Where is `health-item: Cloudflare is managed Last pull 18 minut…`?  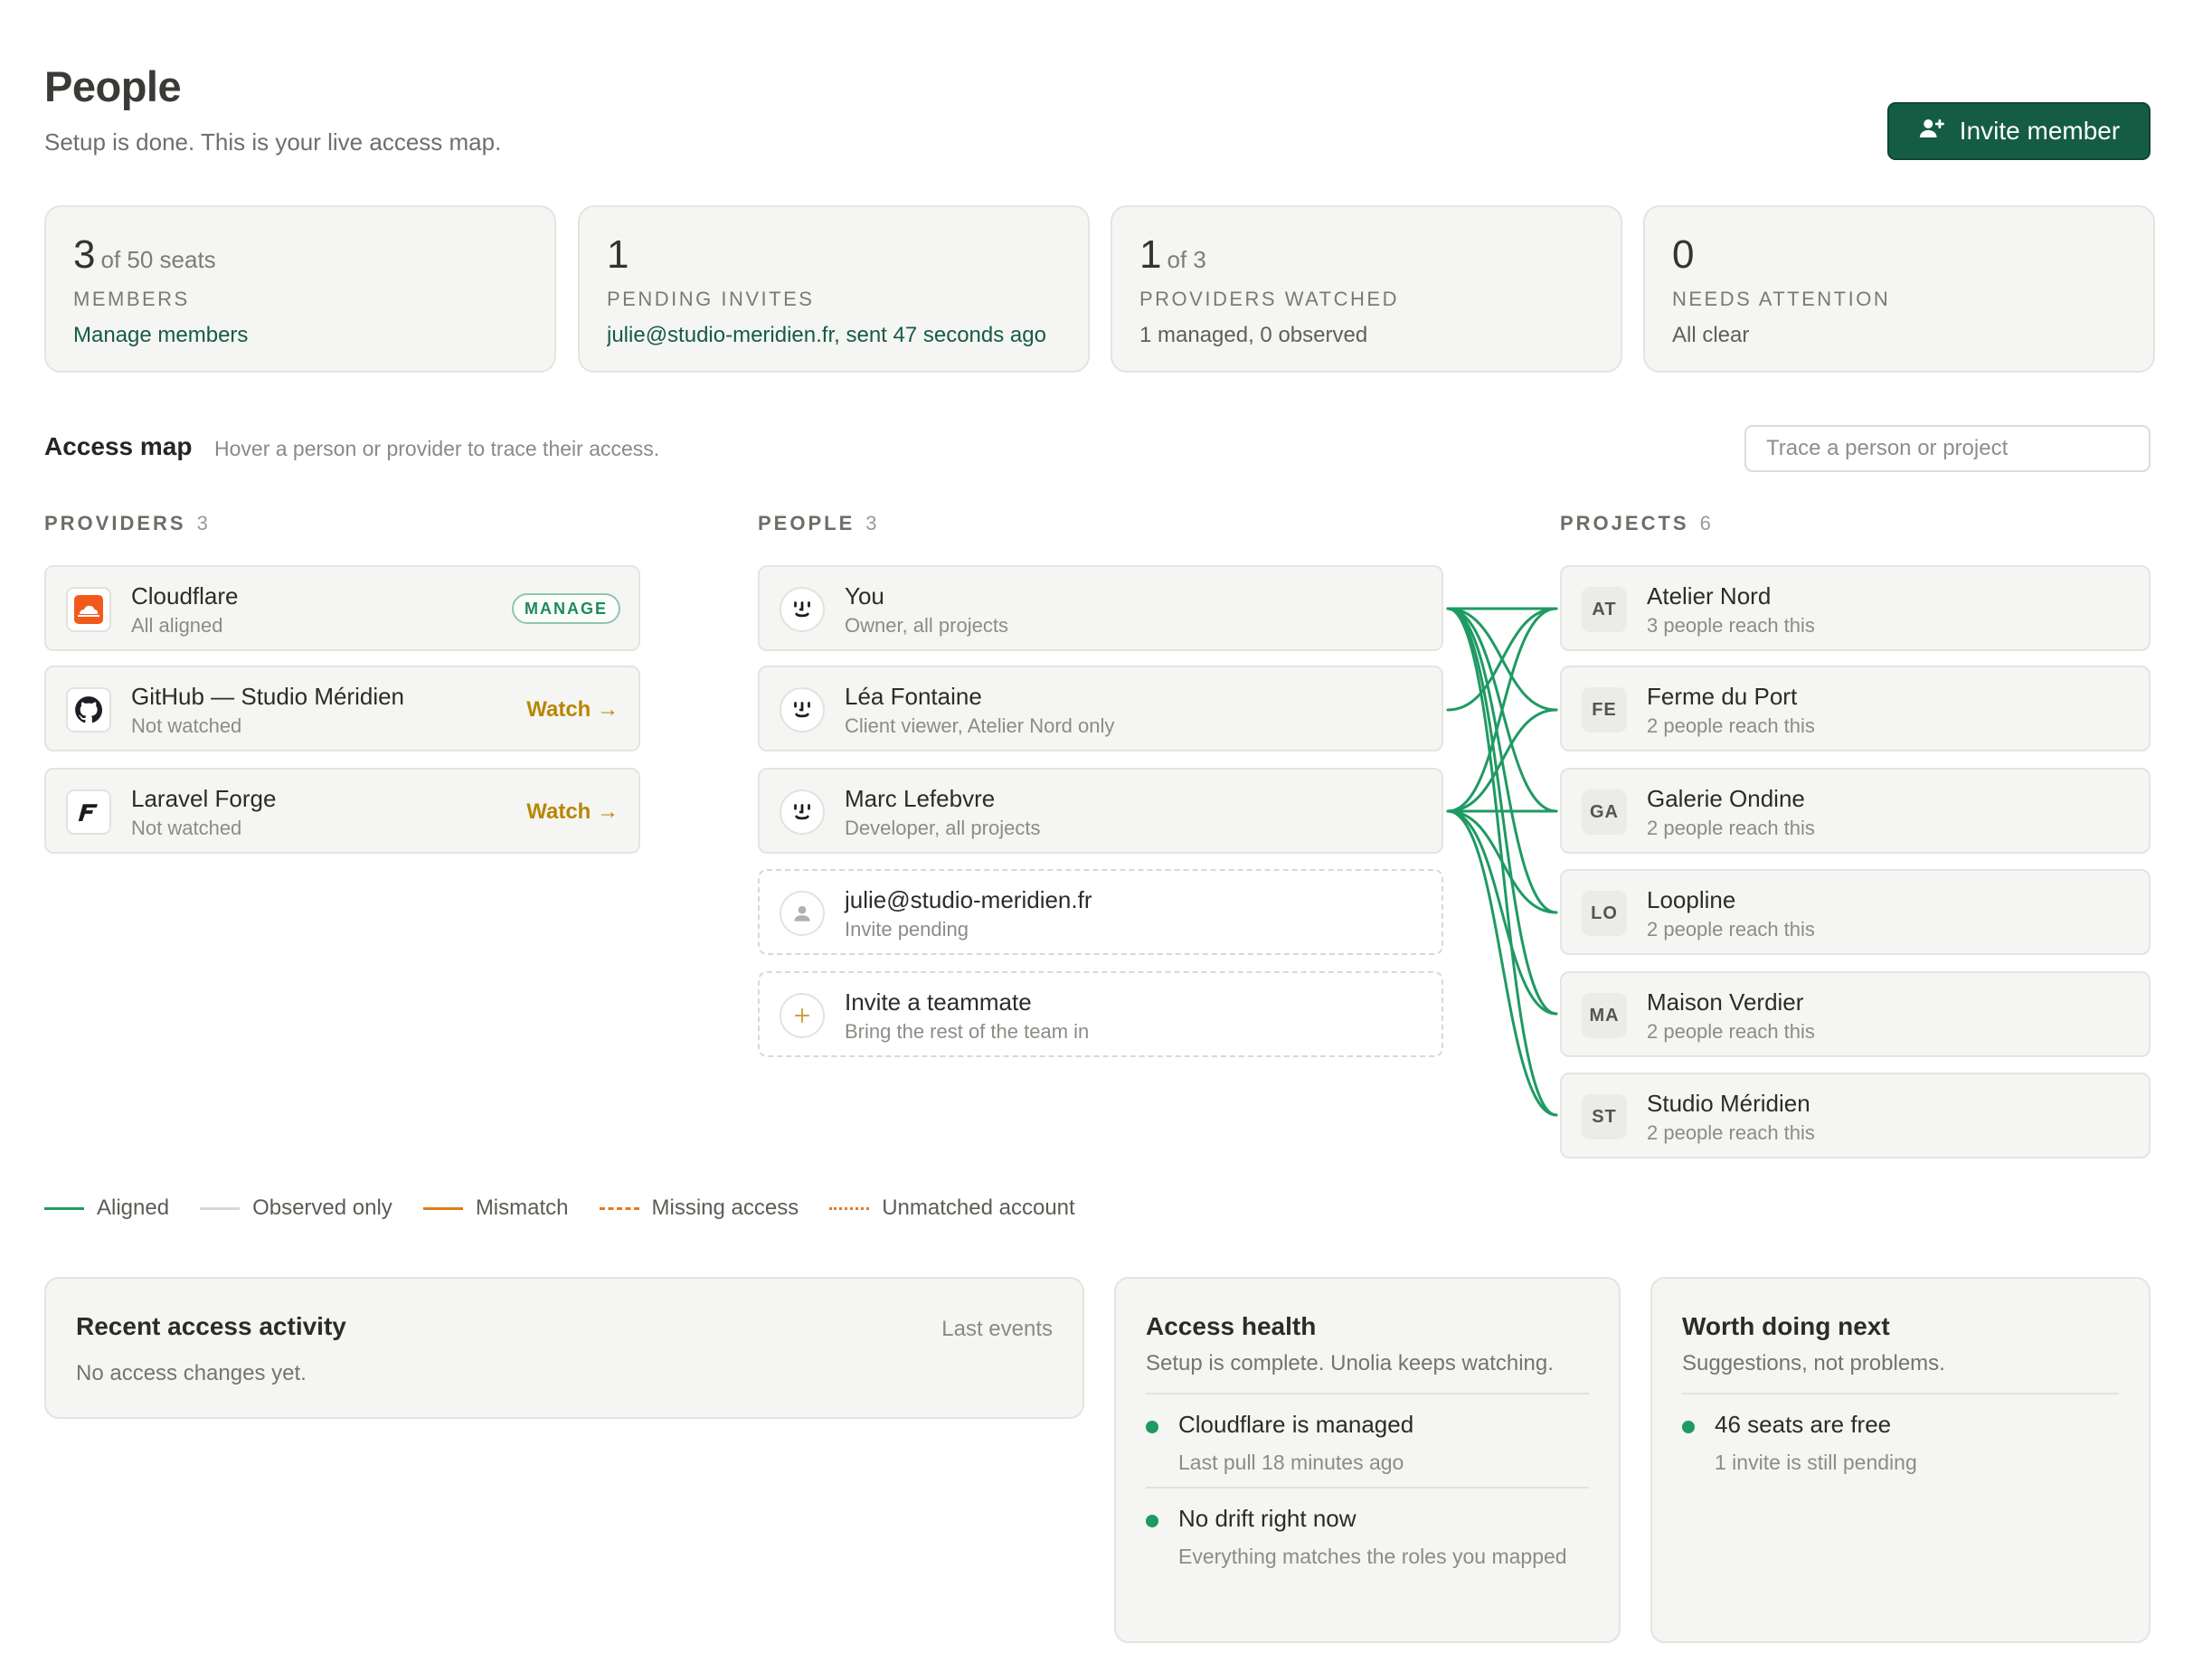 health-item: Cloudflare is managed Last pull 18 minut… is located at coordinates (1368, 1445).